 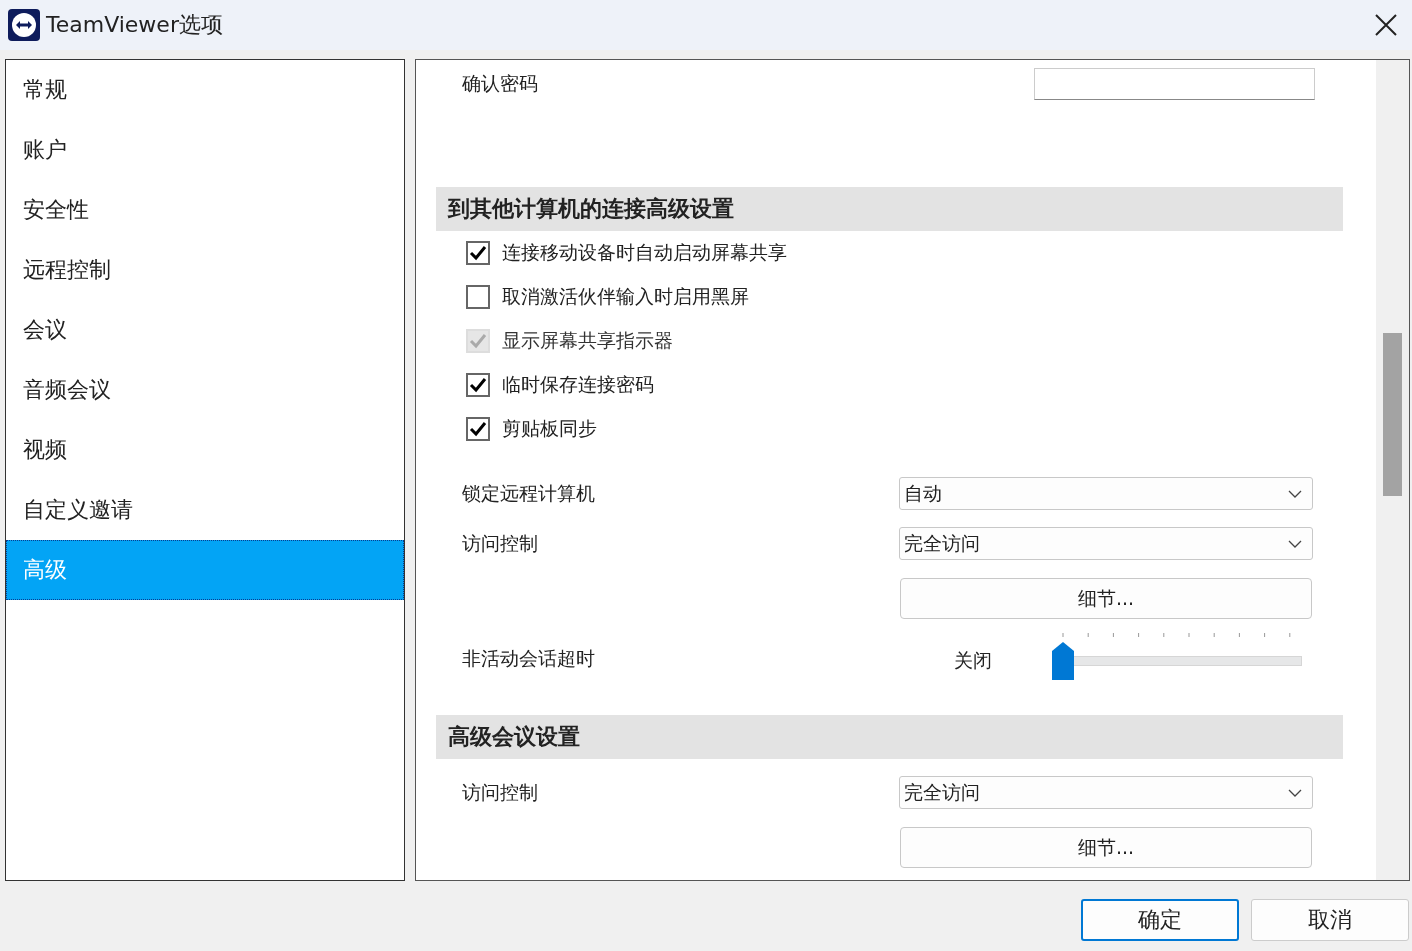 What do you see at coordinates (205, 330) in the screenshot?
I see `sidebar-item: 会议` at bounding box center [205, 330].